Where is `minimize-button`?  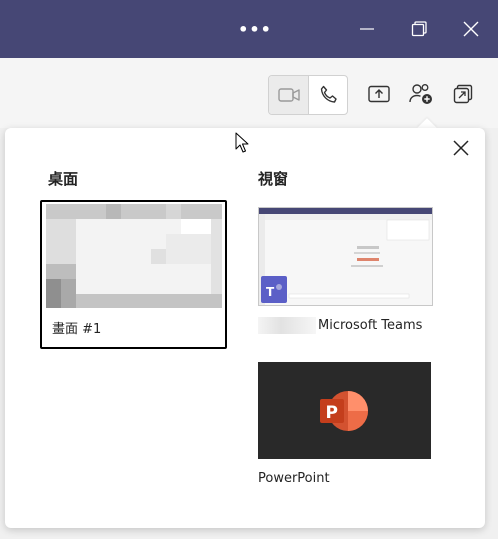 minimize-button is located at coordinates (367, 29).